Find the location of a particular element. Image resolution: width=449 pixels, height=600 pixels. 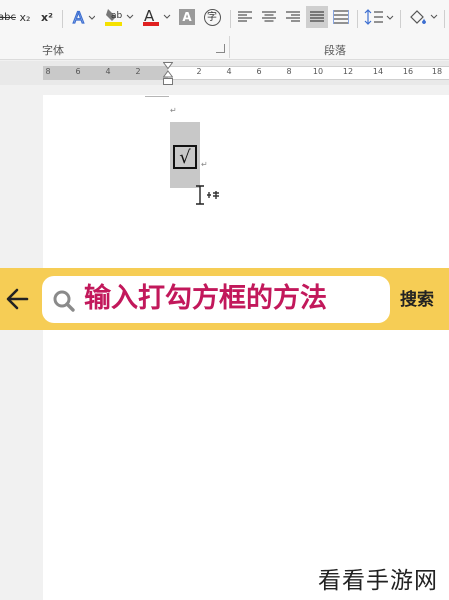

site-watermark: 看看手游网 is located at coordinates (378, 581).